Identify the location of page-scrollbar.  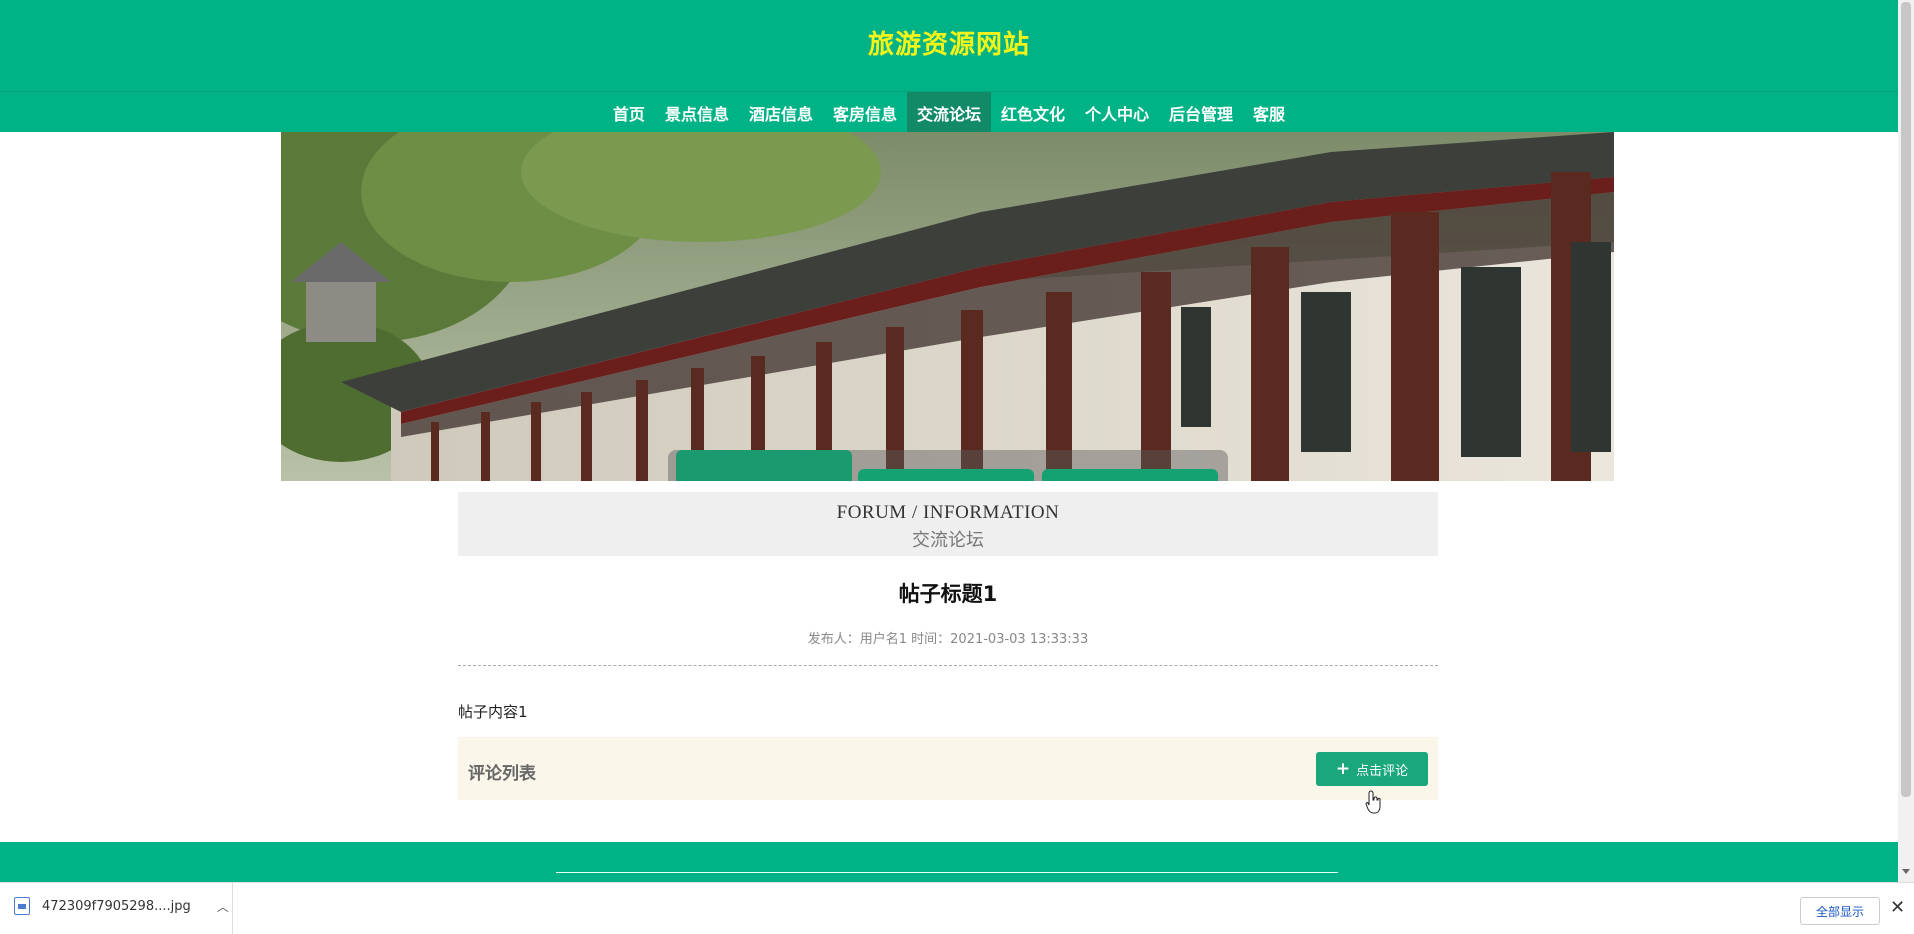
(1906, 441).